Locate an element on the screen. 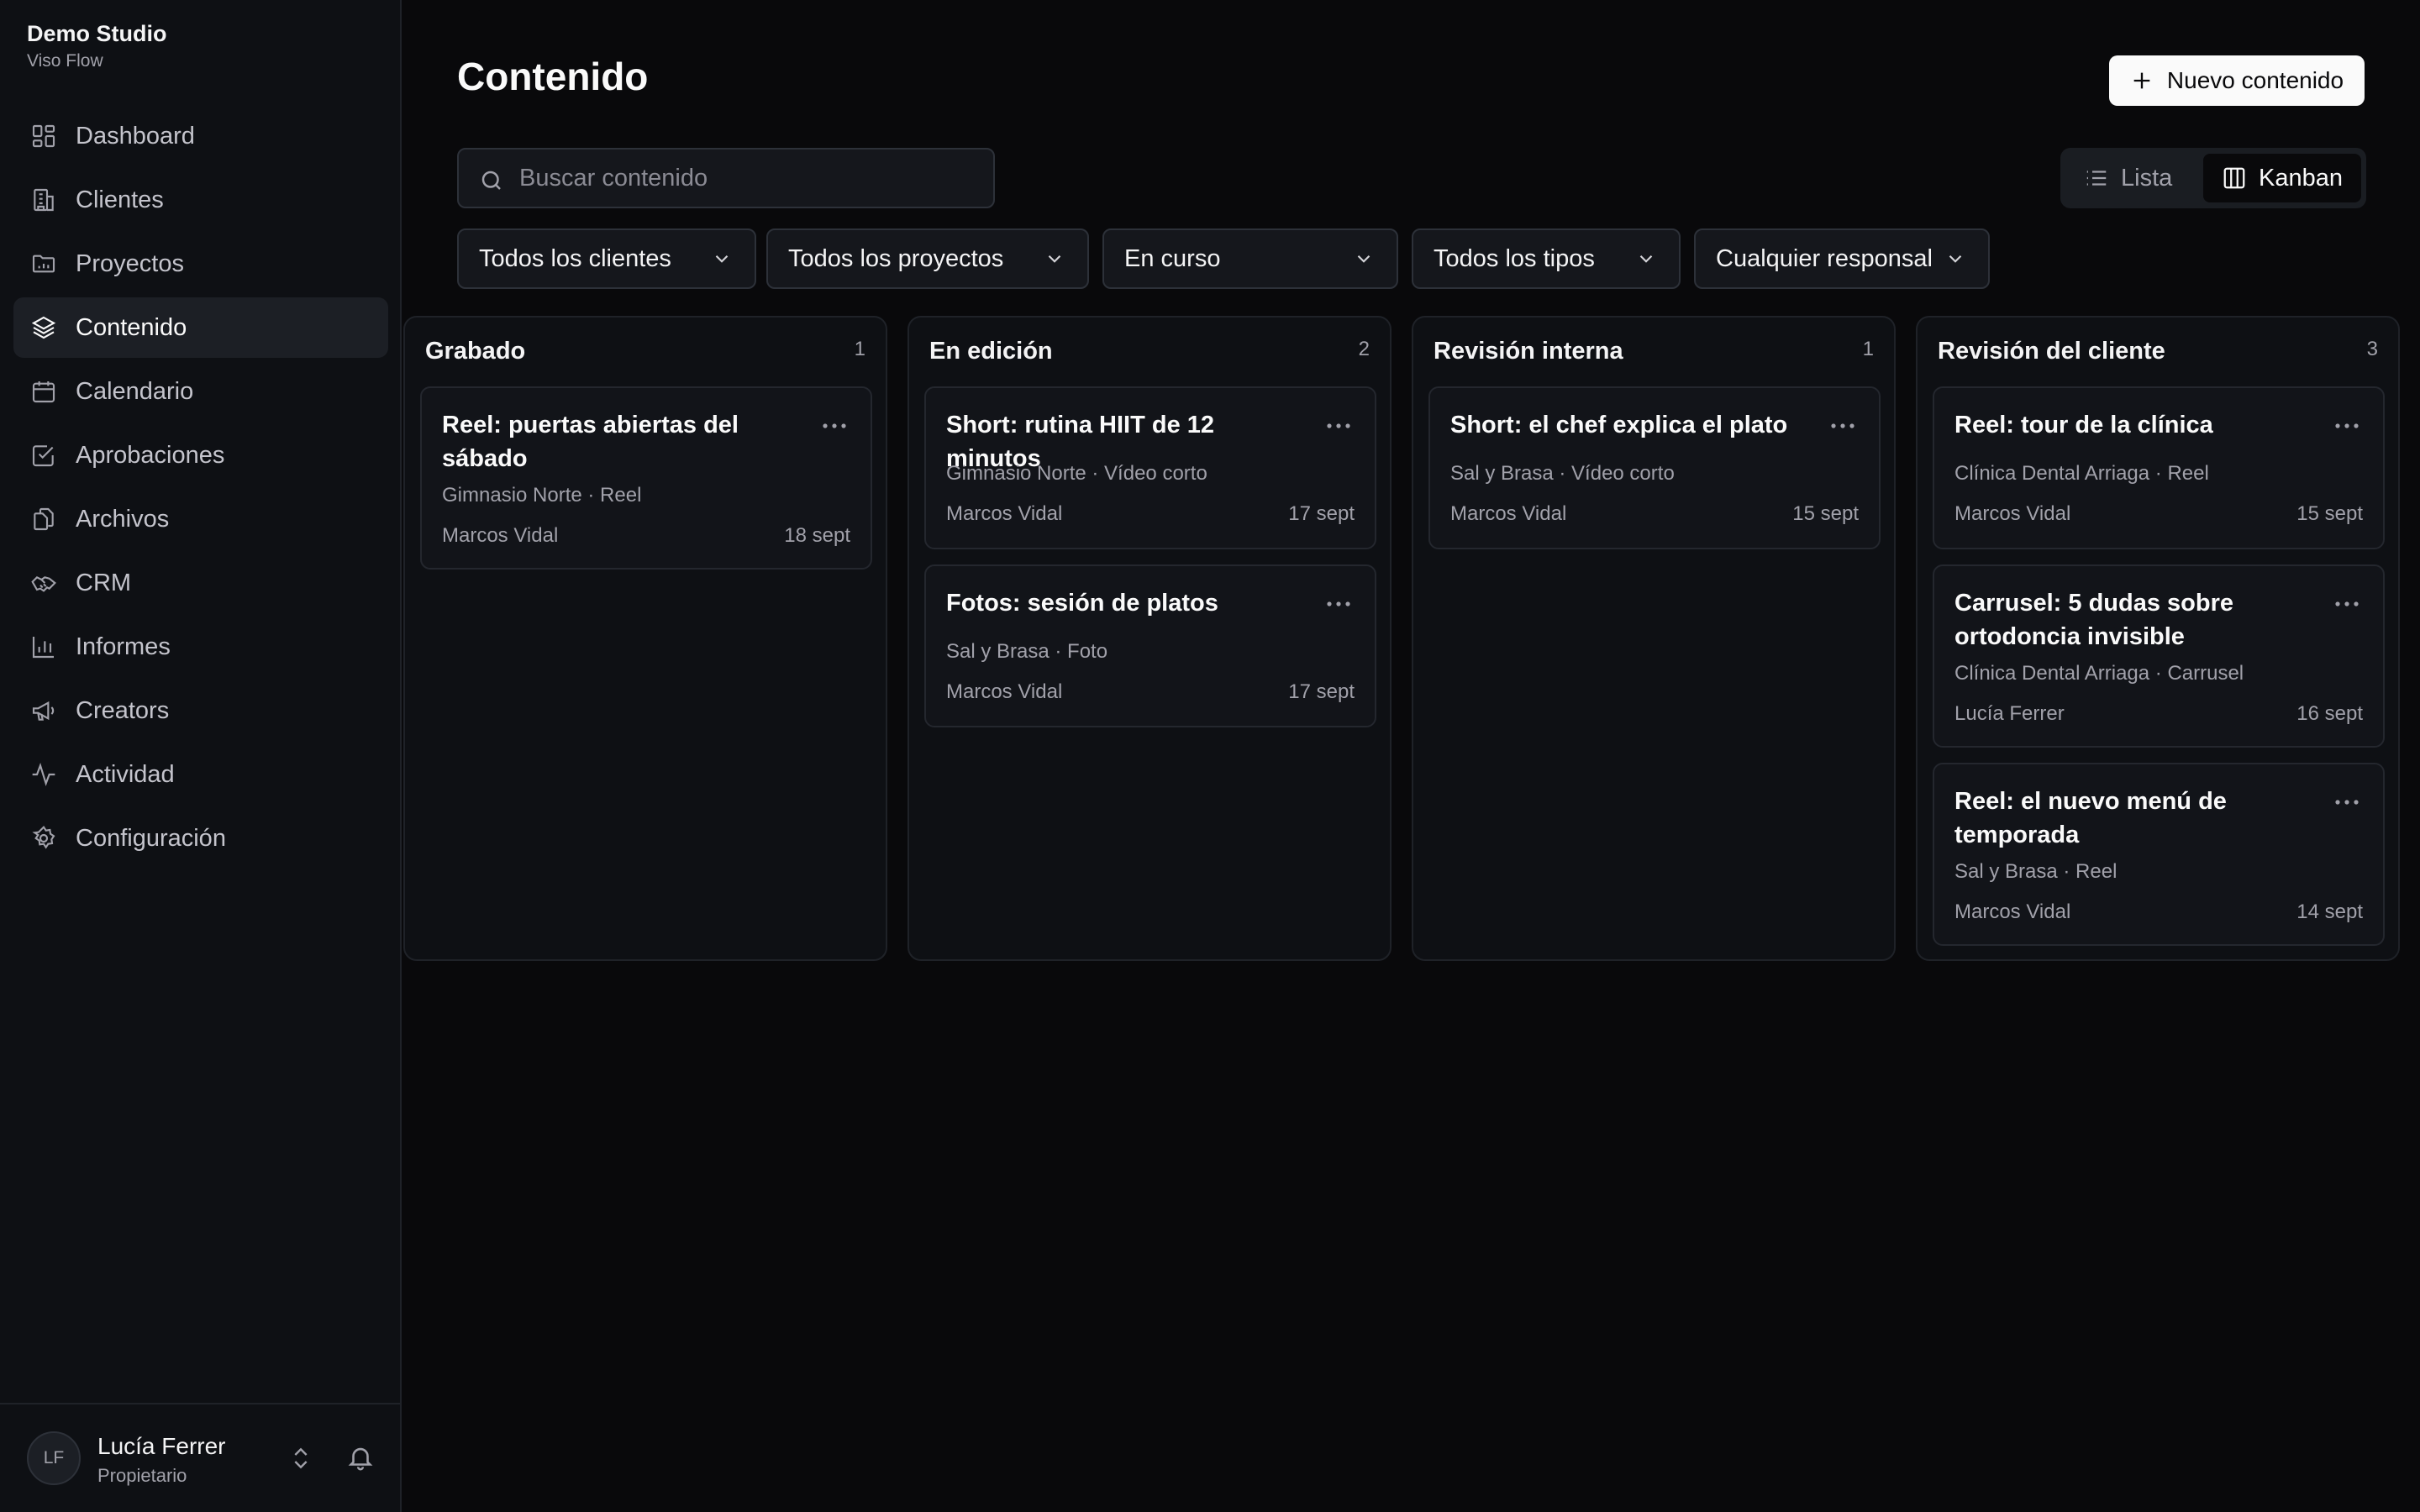 The image size is (2420, 1512). filter-value: En curso is located at coordinates (1172, 258).